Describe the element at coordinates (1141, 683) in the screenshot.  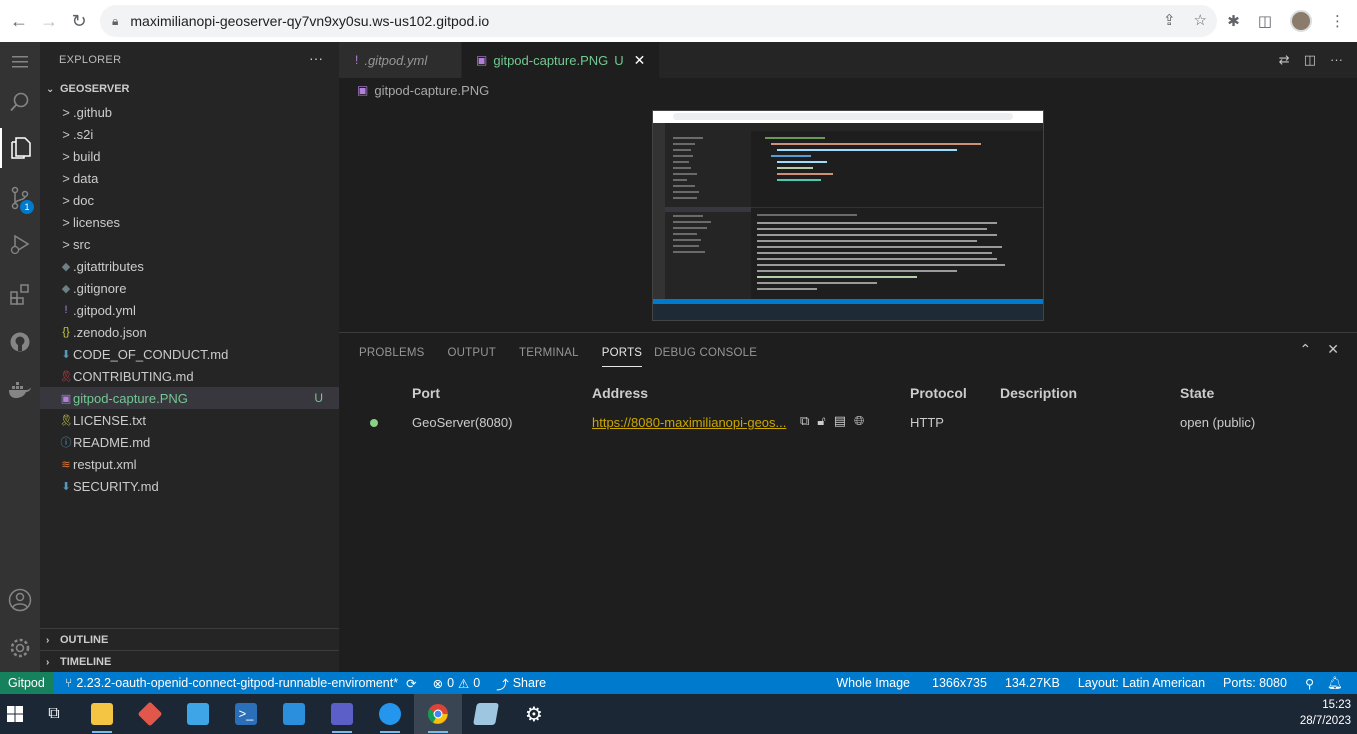
I see `keyboard-layout: Layout: Latin American` at that location.